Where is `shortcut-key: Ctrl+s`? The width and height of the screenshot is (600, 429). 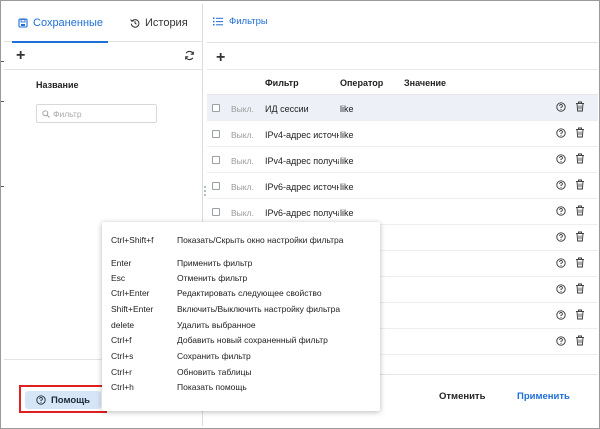
shortcut-key: Ctrl+s is located at coordinates (122, 356).